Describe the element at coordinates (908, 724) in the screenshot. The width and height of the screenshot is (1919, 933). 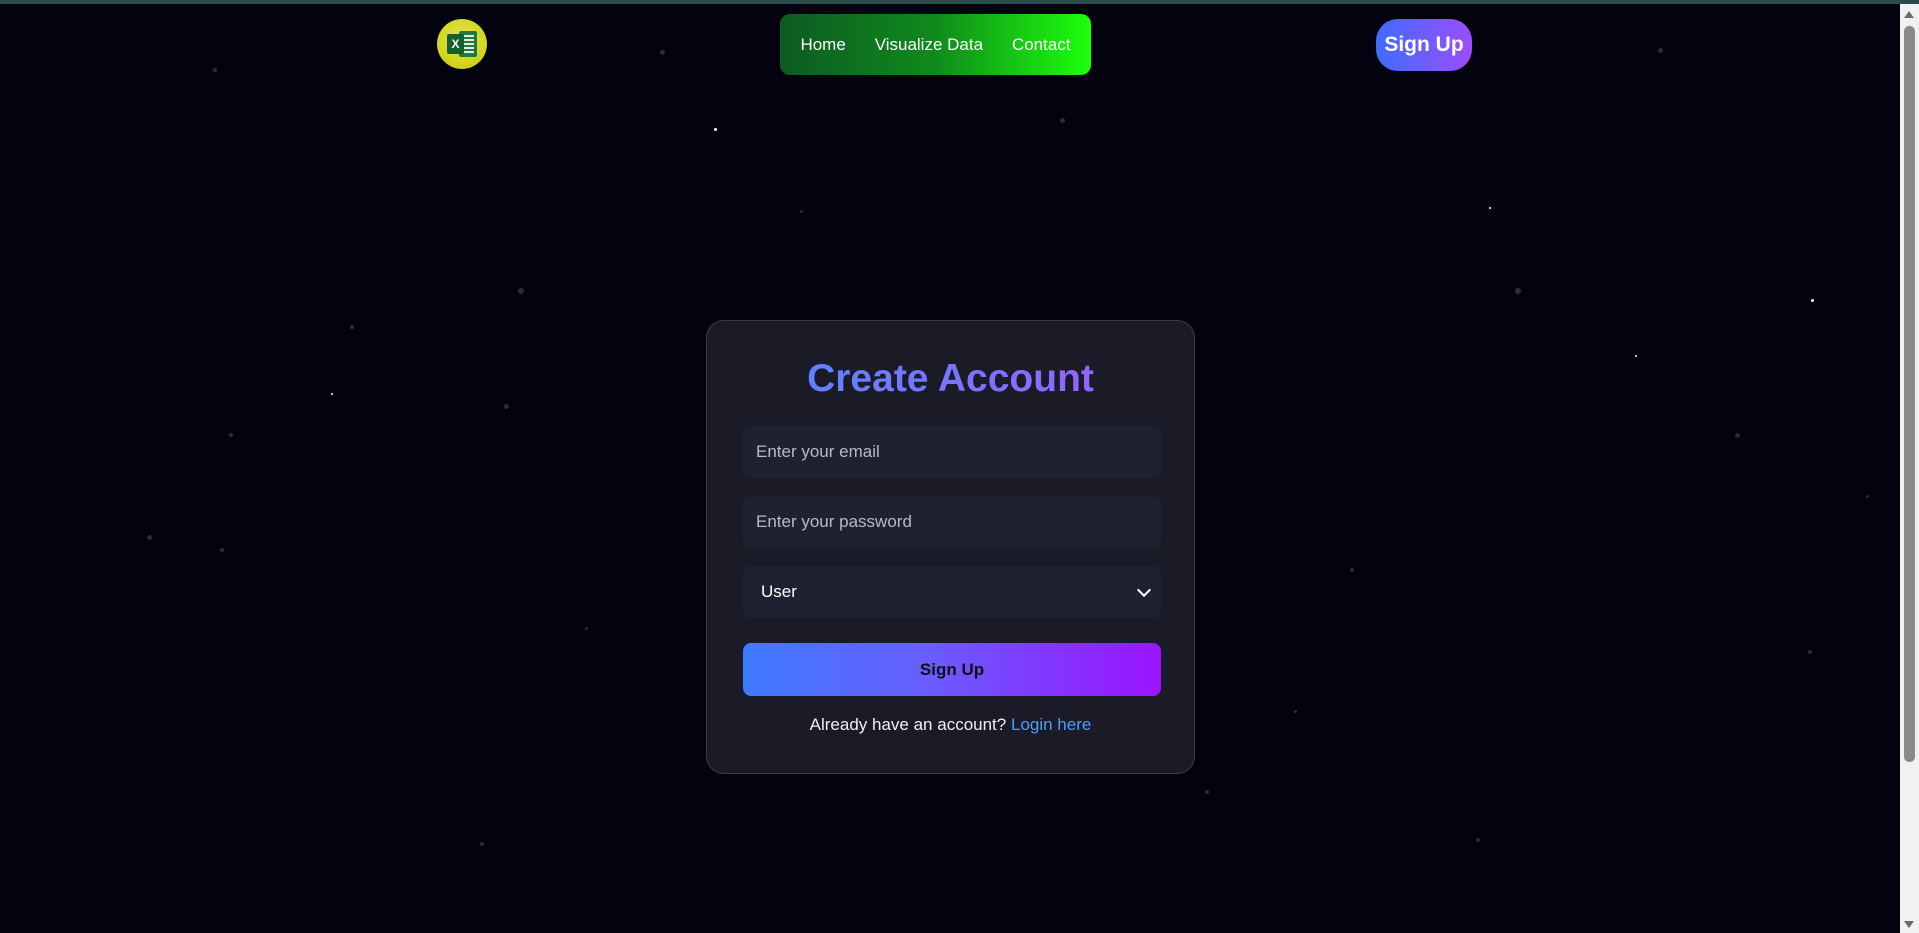
I see `login-prompt-text: Already have an account?` at that location.